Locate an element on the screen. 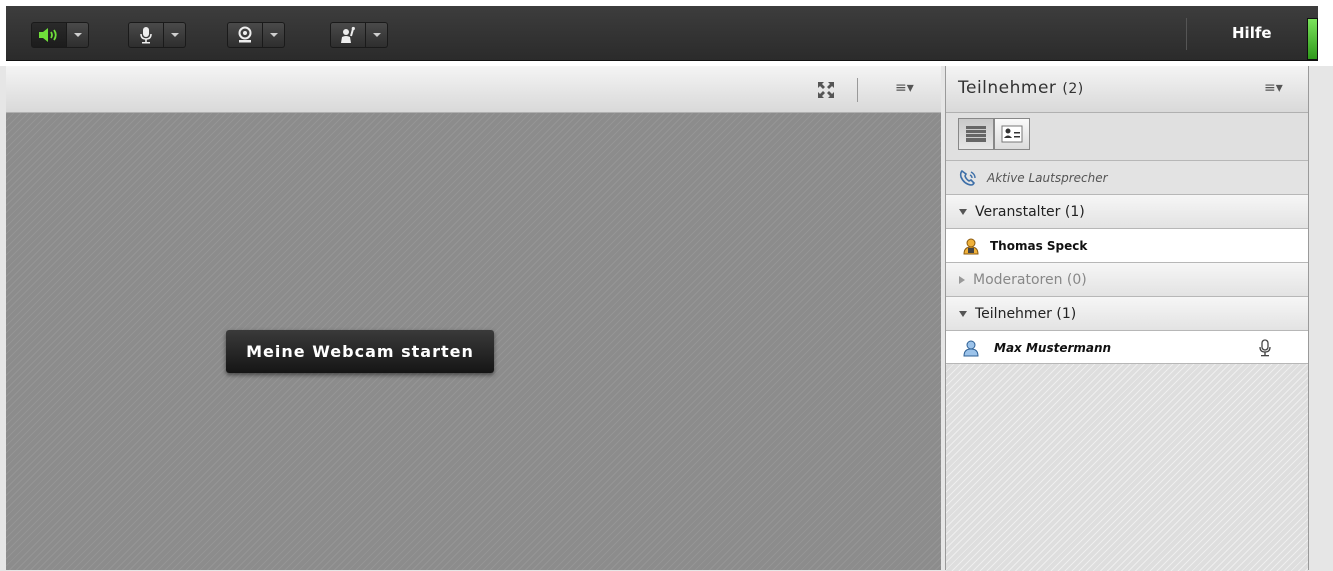 This screenshot has height=571, width=1333. webcam-icon is located at coordinates (245, 34).